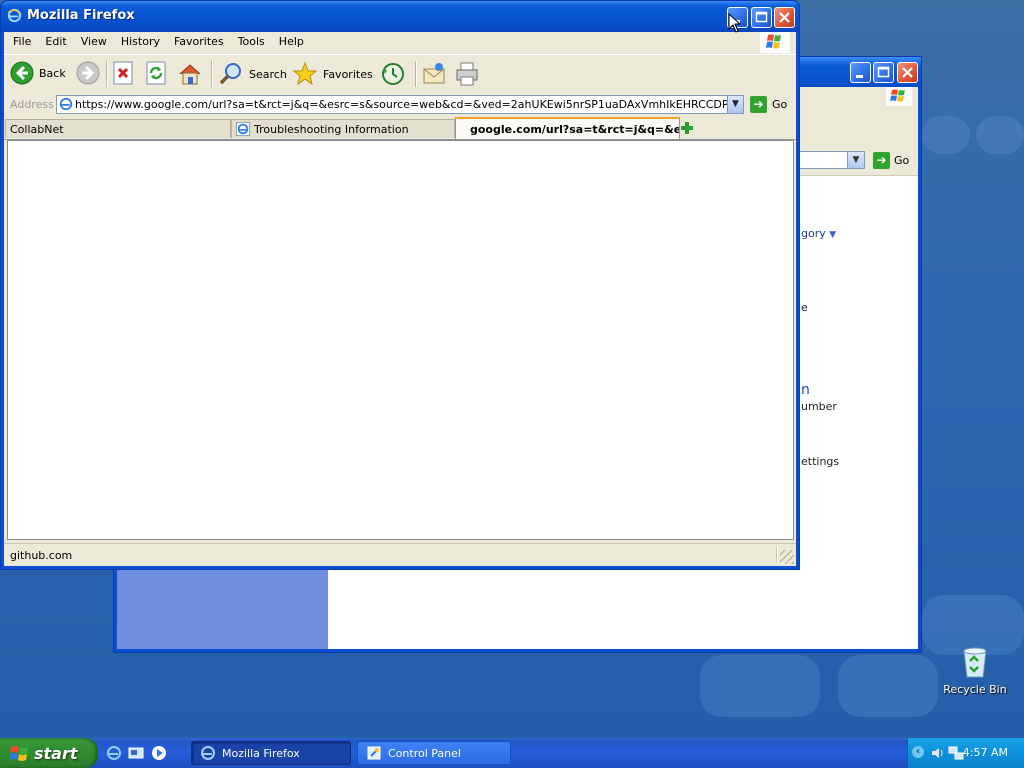  I want to click on recycle-bin: Recycle Bin, so click(975, 670).